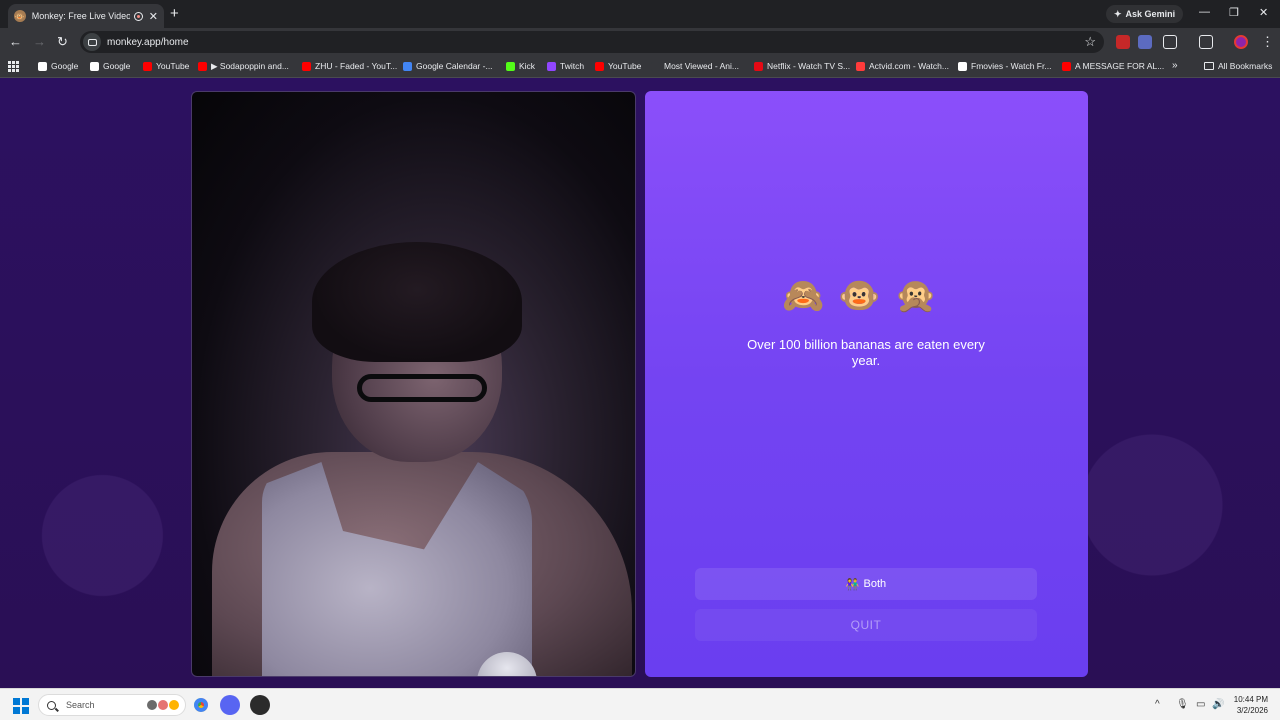 Image resolution: width=1280 pixels, height=720 pixels. What do you see at coordinates (80, 16) in the screenshot?
I see `tab-title: Monkey: Free Live Video Ch` at bounding box center [80, 16].